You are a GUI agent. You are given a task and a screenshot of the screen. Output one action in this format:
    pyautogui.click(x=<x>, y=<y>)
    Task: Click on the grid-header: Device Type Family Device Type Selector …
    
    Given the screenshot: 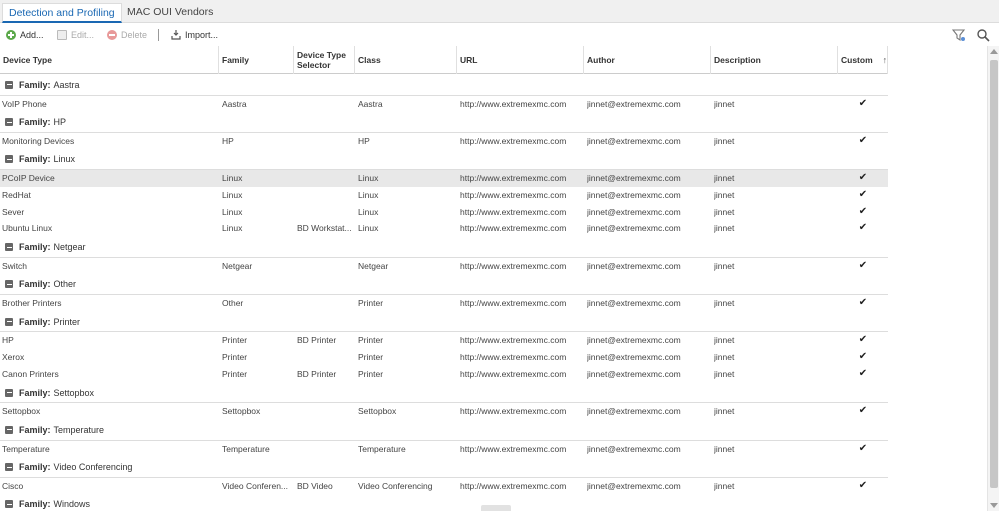 What is the action you would take?
    pyautogui.click(x=444, y=60)
    